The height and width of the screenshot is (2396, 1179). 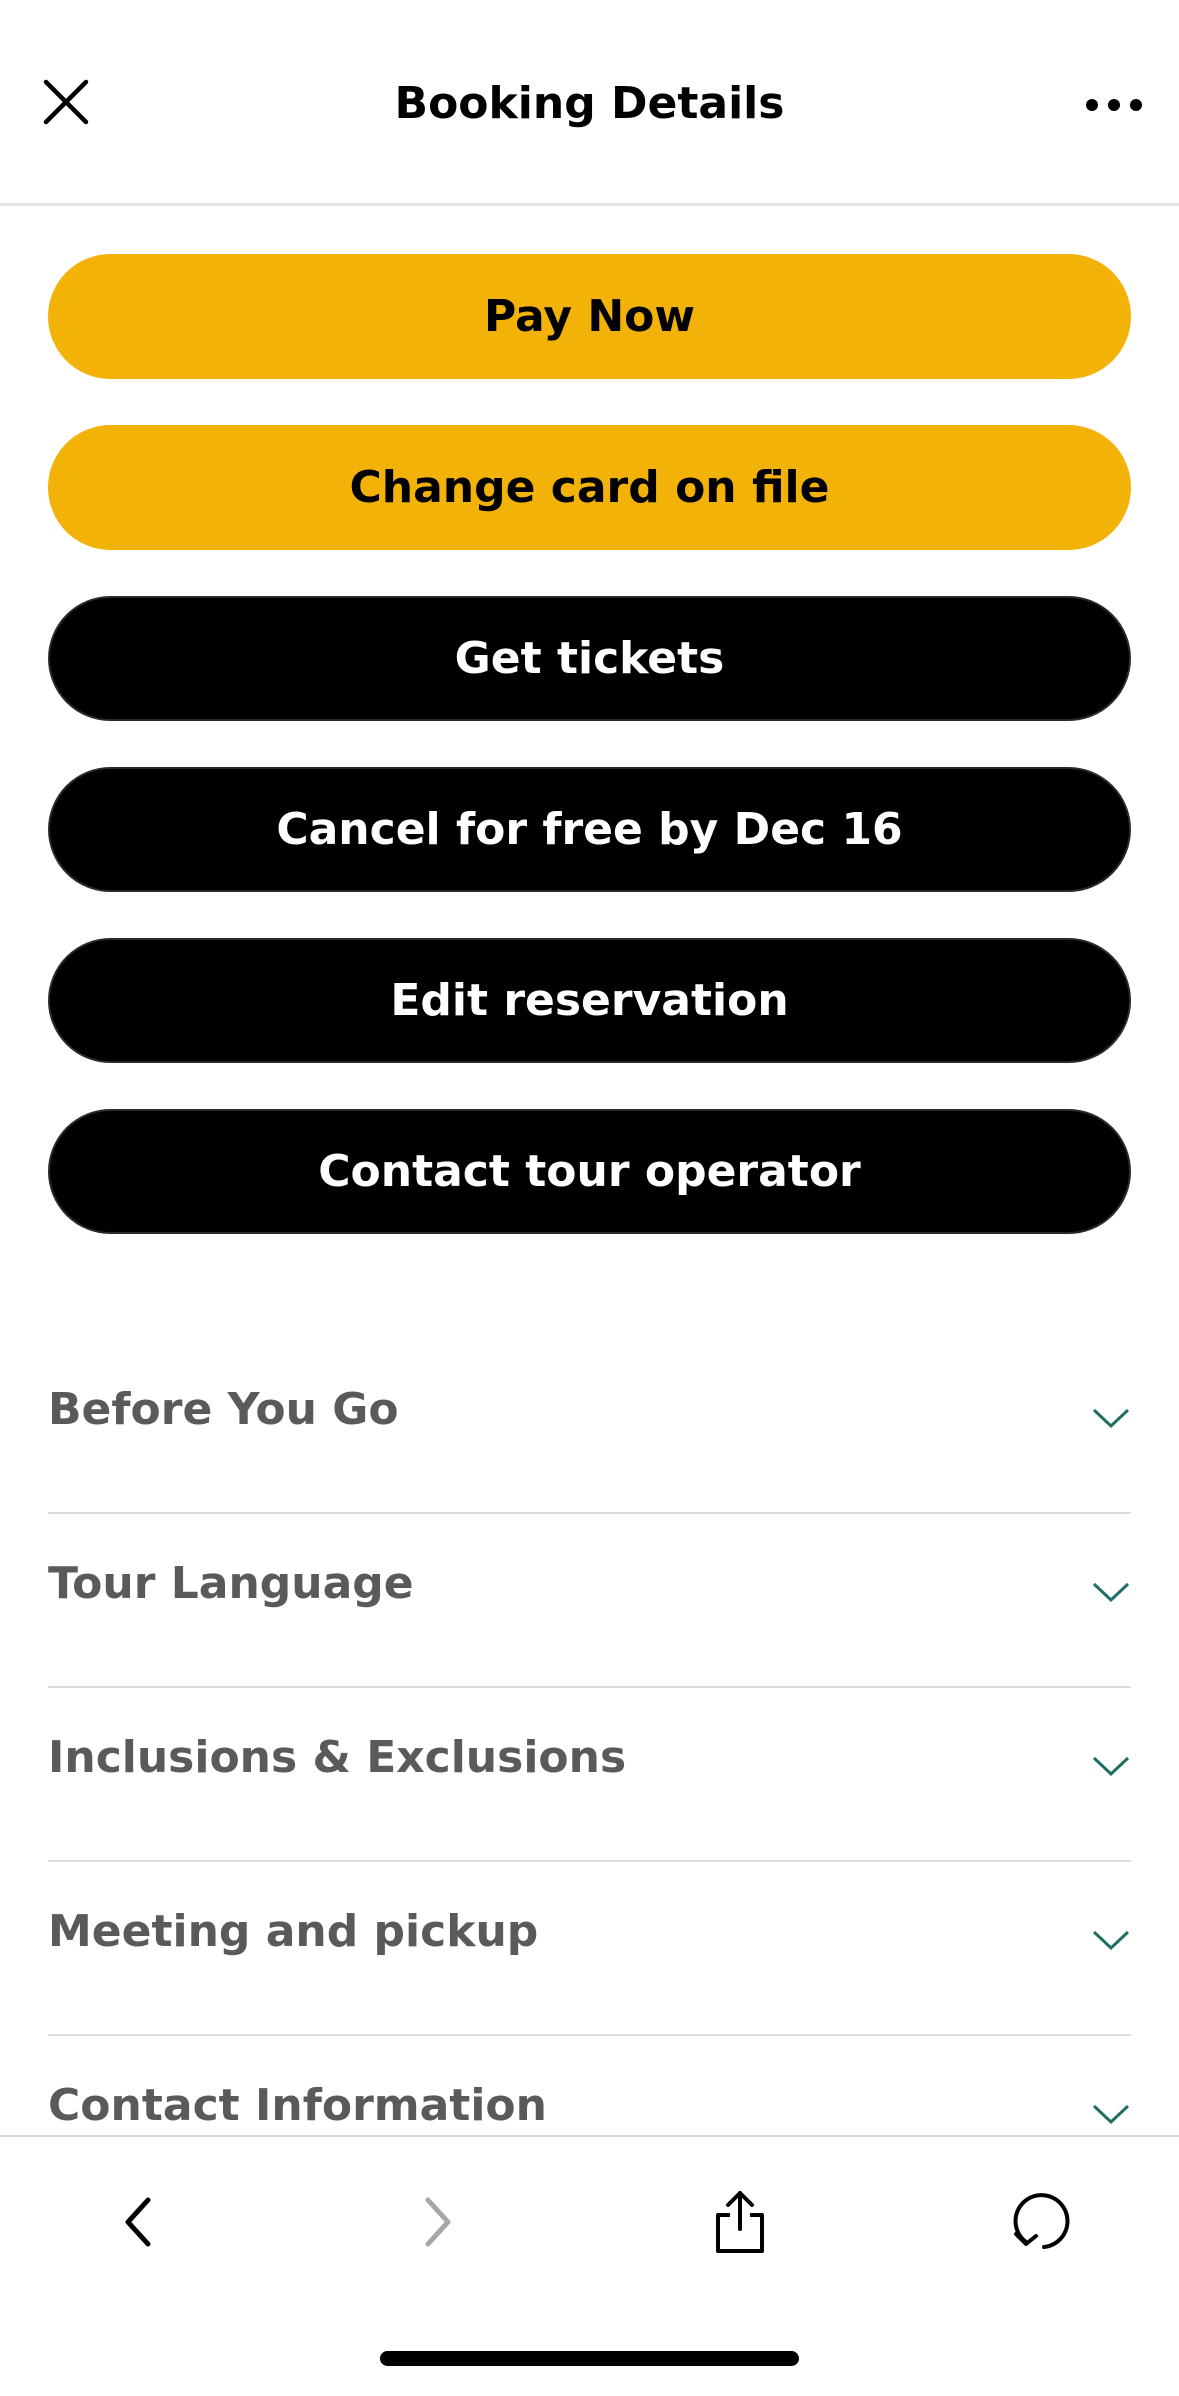 I want to click on section-label: Meeting and pickup, so click(x=293, y=1931).